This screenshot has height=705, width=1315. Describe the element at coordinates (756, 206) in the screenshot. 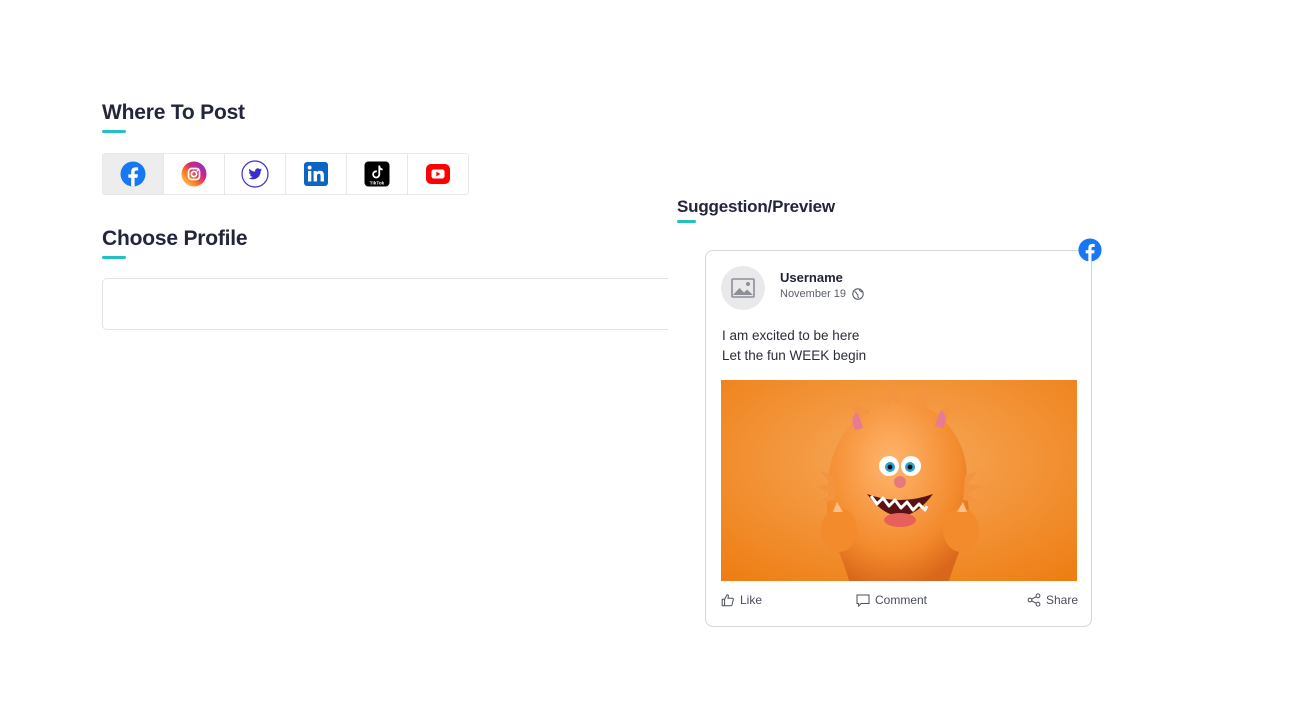

I see `suggestion-preview-heading: Suggestion/Preview` at that location.